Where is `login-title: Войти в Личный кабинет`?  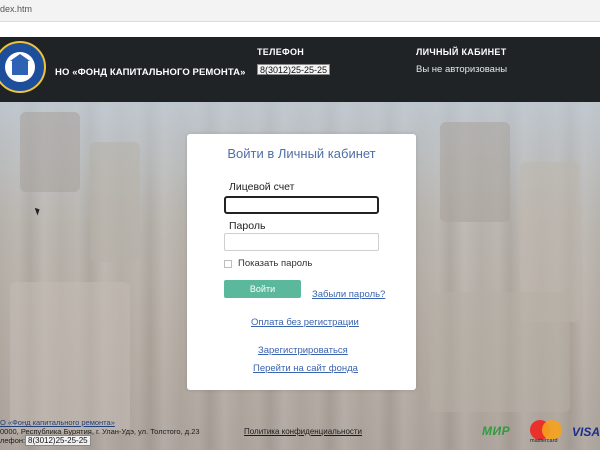 login-title: Войти в Личный кабинет is located at coordinates (301, 153).